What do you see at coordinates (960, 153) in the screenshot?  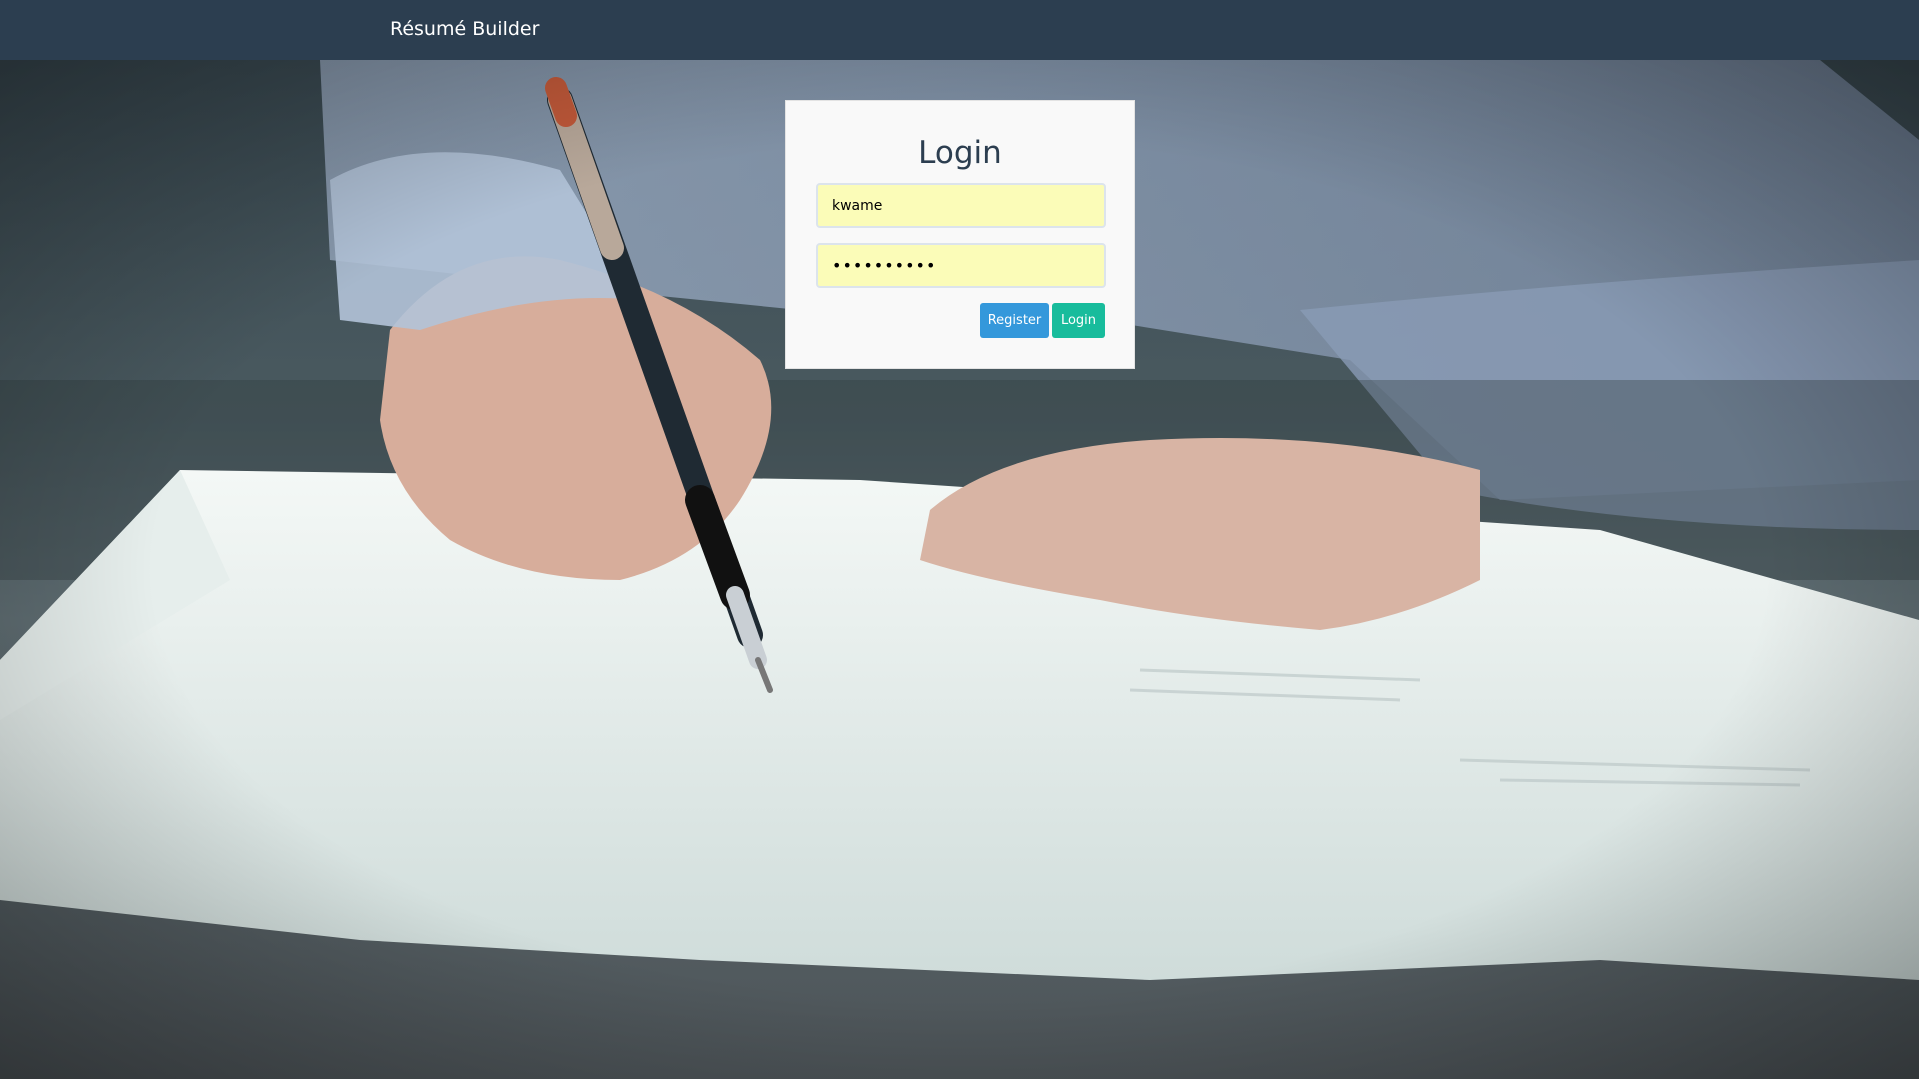 I see `login-title: Login` at bounding box center [960, 153].